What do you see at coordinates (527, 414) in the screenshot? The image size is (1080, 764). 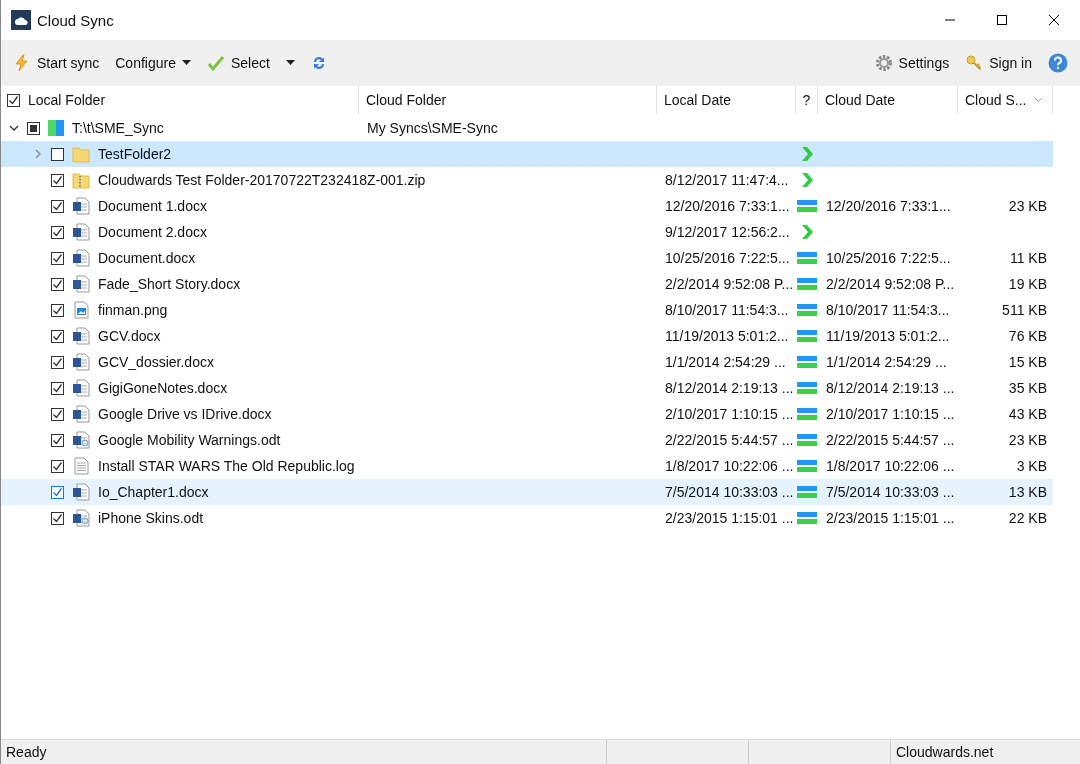 I see `file-row: Google Drive vs IDrive.docx 2/10/2017 1:10:15 ... 2/10/2017 1:10:15 ... 43 KB` at bounding box center [527, 414].